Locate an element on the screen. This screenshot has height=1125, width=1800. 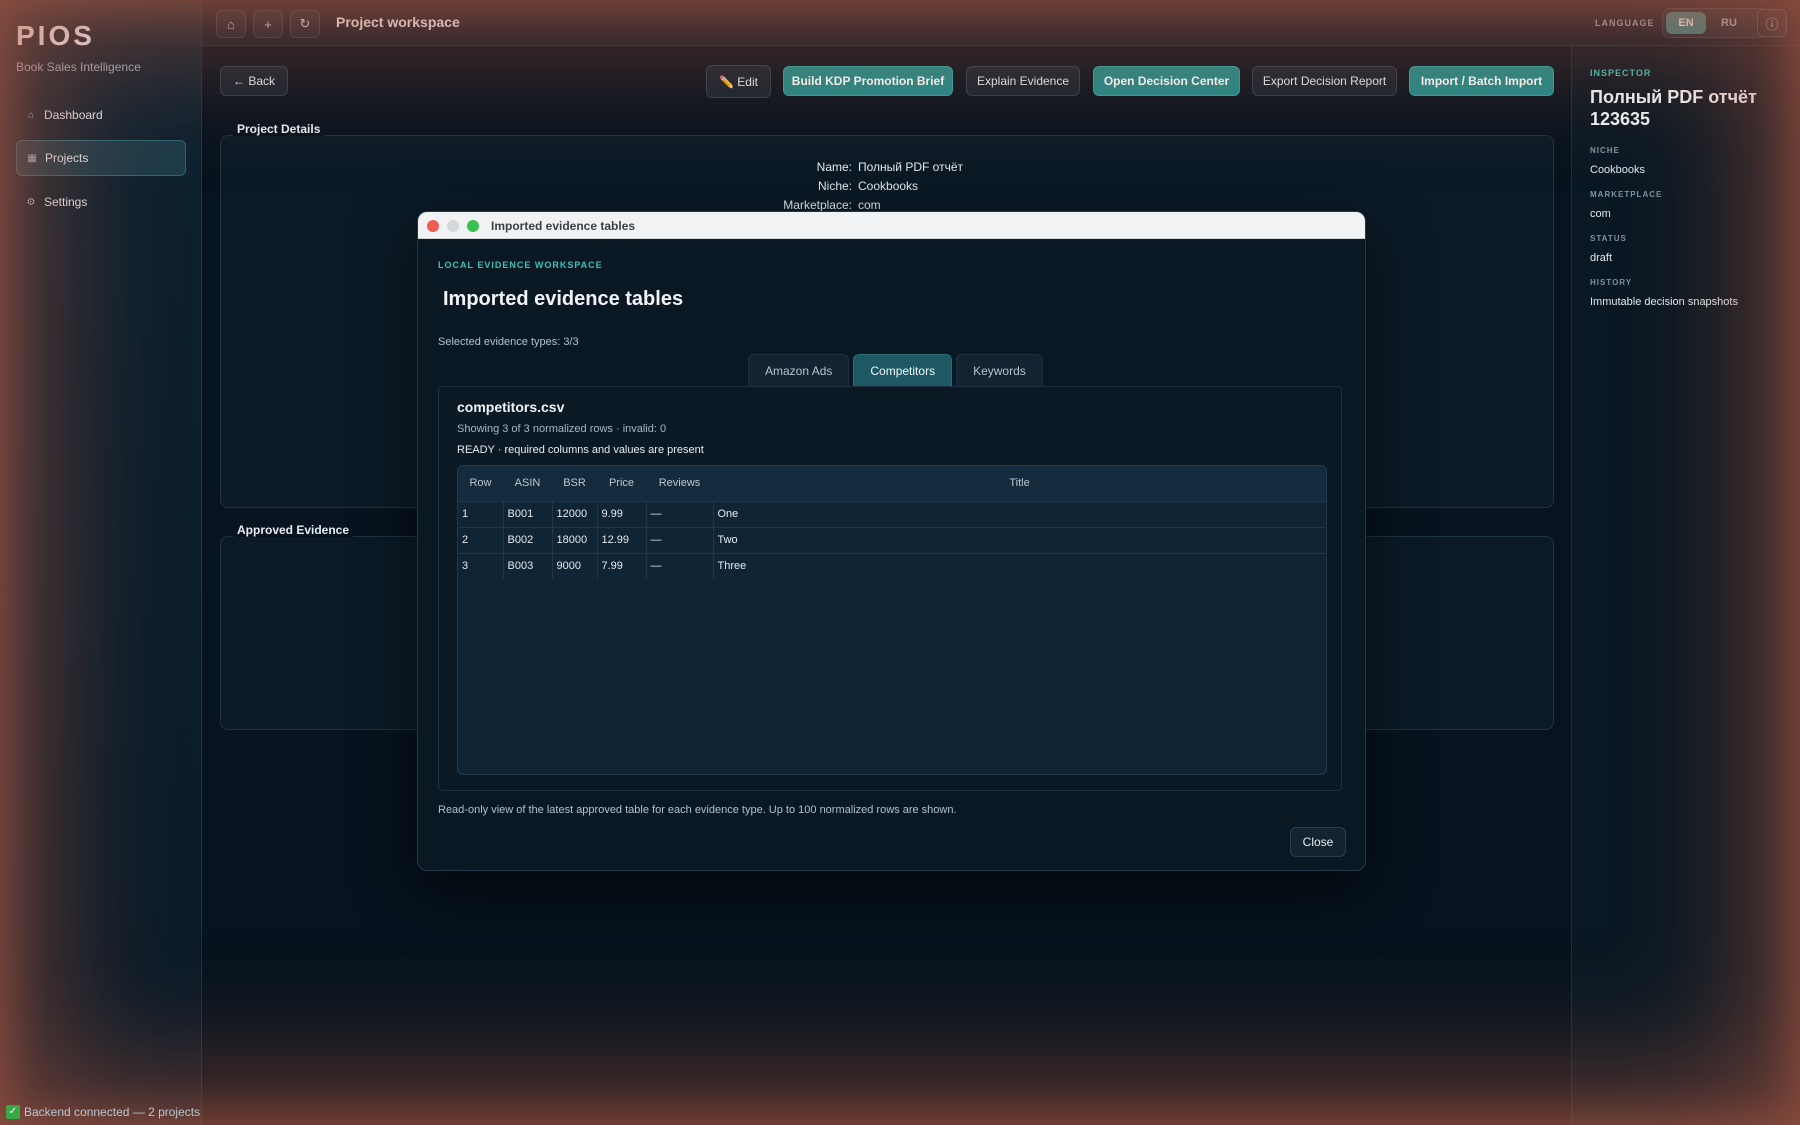
inspector-niche-value: Cookbooks is located at coordinates (1618, 170).